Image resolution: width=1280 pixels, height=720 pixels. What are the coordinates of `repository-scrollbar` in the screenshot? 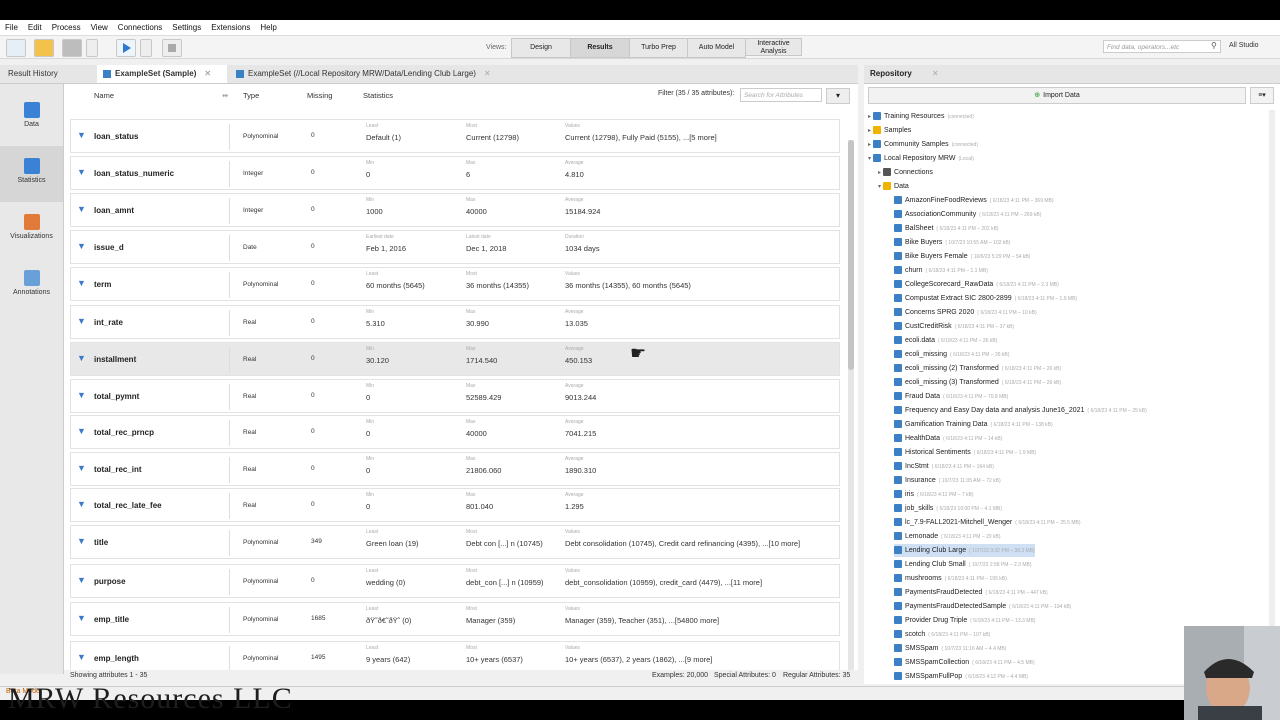 It's located at (1272, 390).